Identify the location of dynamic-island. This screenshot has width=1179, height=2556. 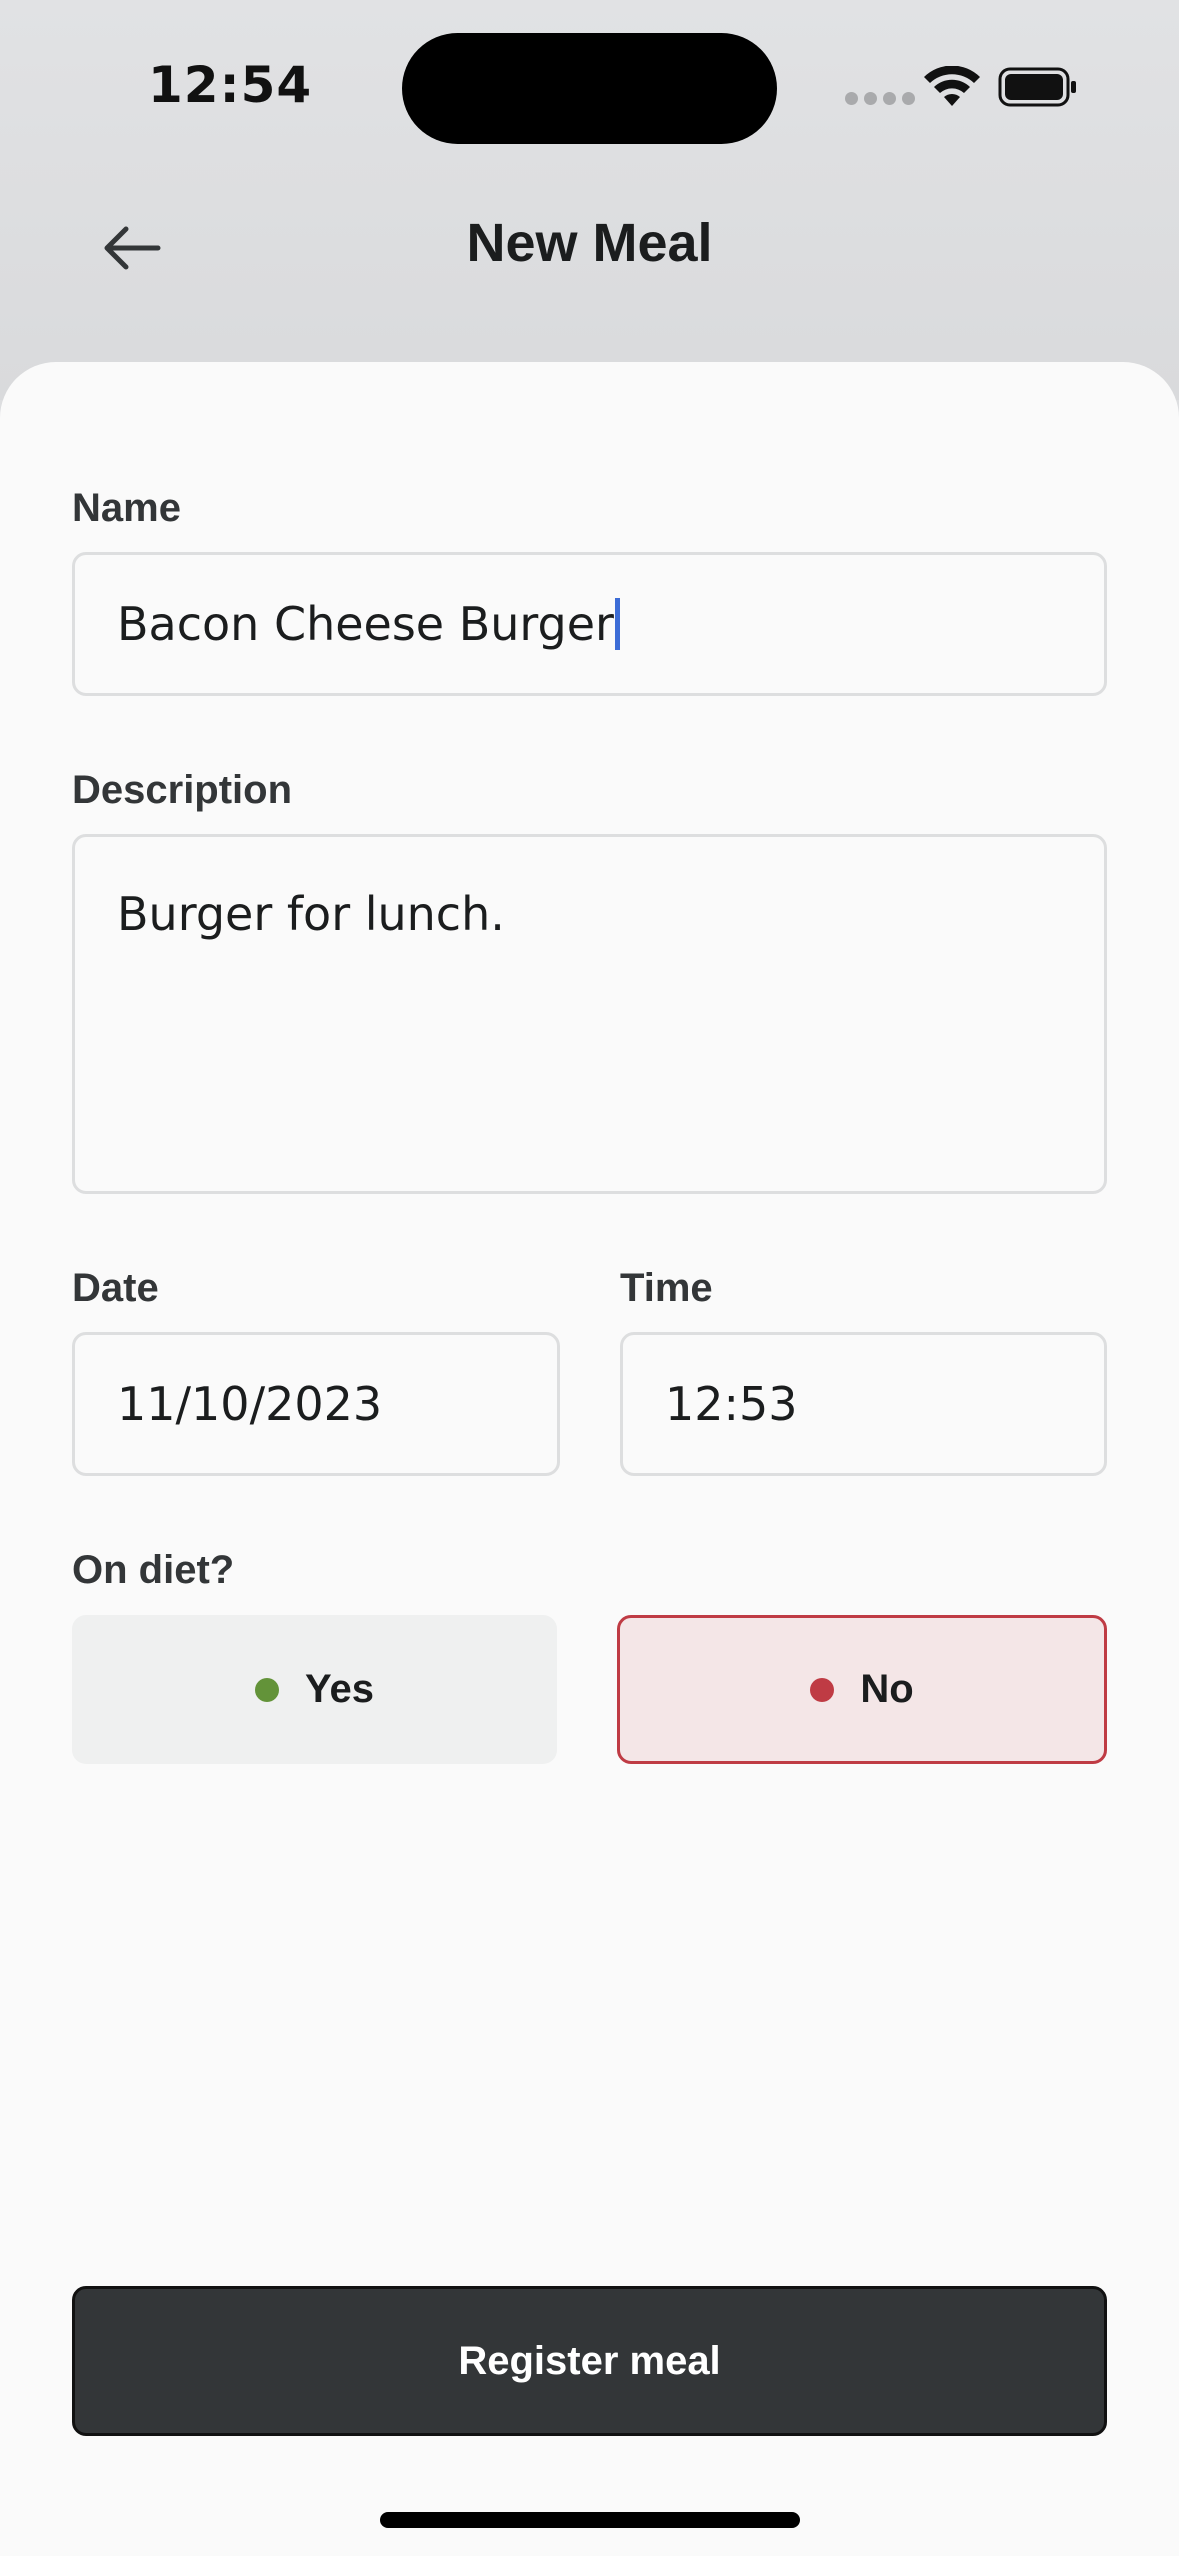
(589, 88).